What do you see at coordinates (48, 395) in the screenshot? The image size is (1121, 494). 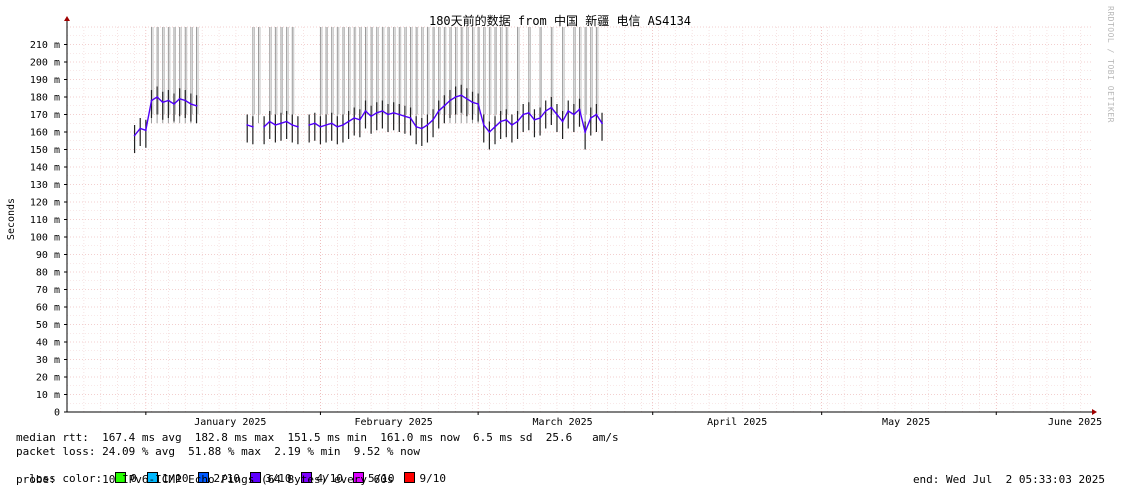 I see `y-tick-label: 10 m` at bounding box center [48, 395].